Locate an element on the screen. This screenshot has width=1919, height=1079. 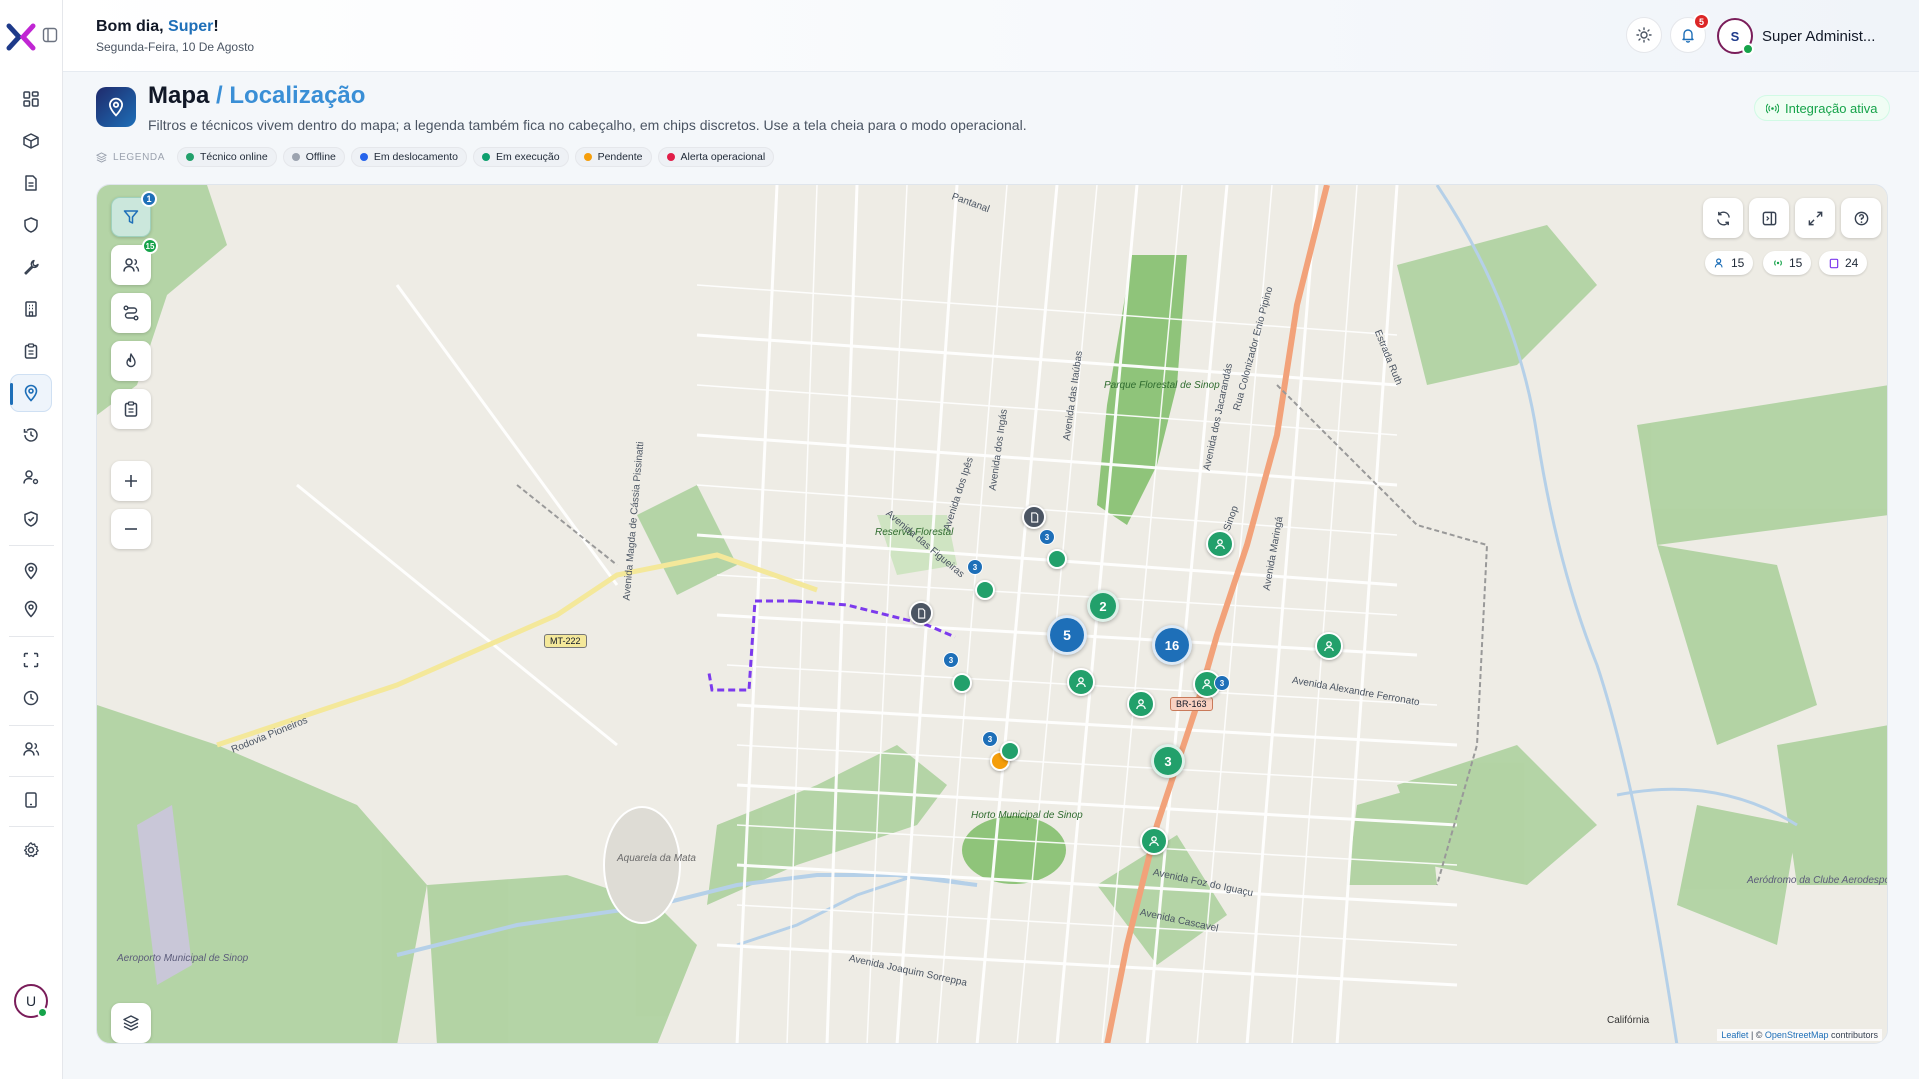
user-avatar: S is located at coordinates (1735, 36).